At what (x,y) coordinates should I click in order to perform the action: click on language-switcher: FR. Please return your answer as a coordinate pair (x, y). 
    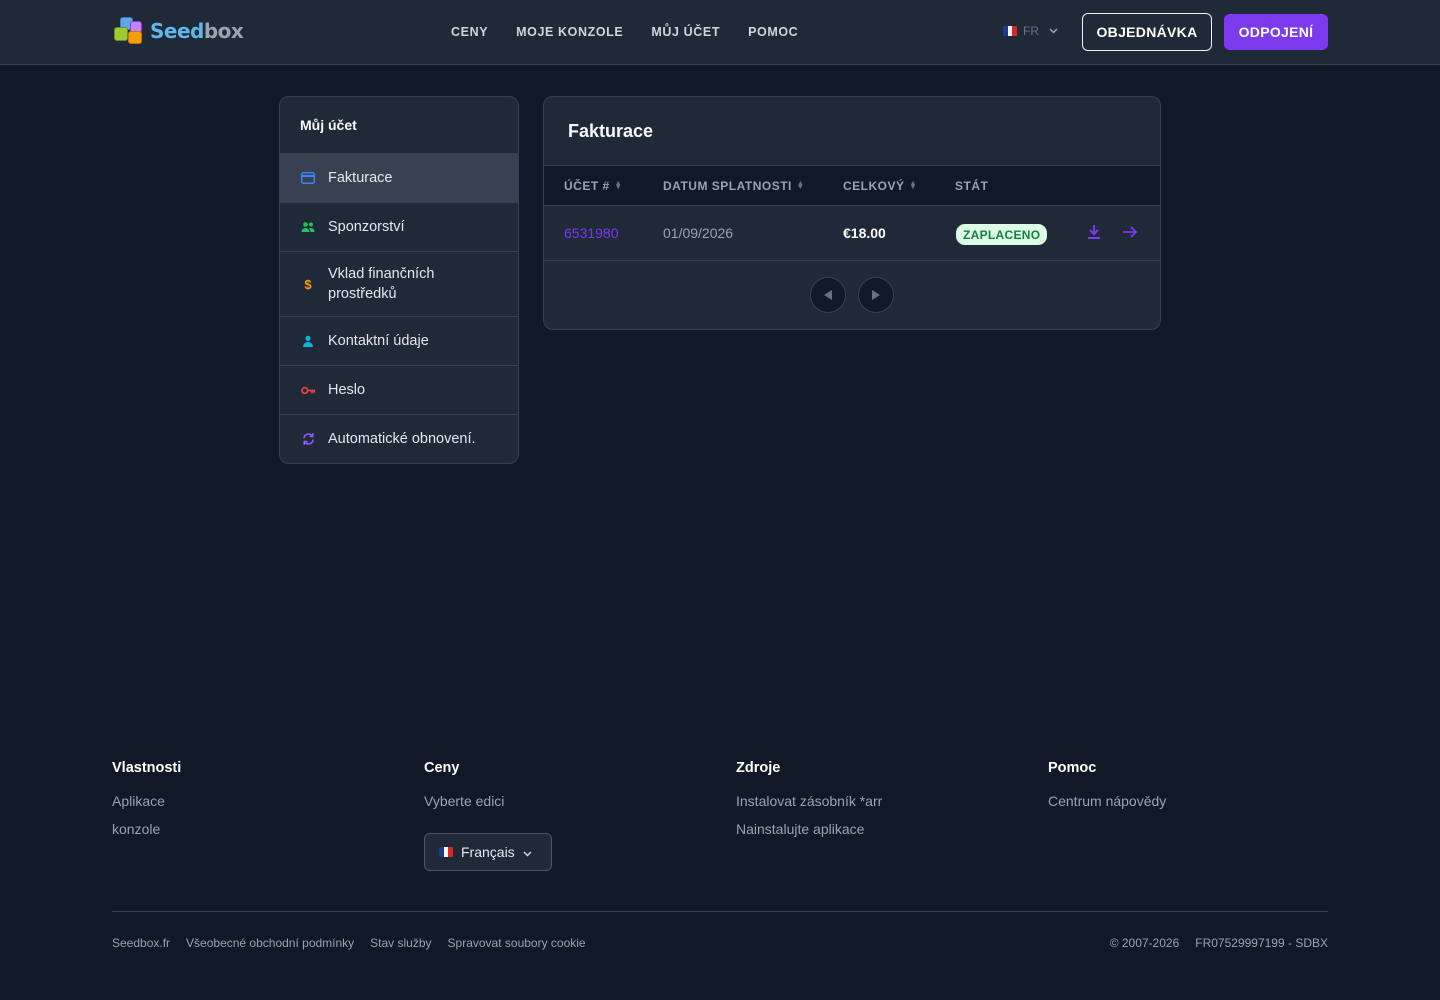
    Looking at the image, I should click on (1030, 31).